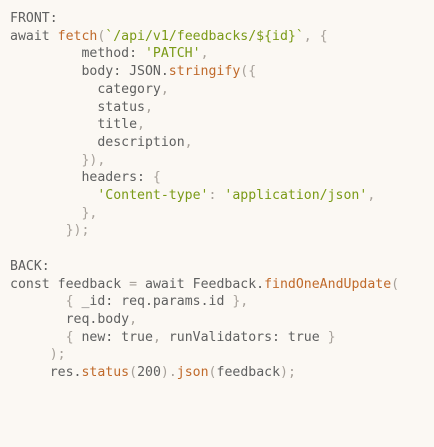  I want to click on code-token-punct: }),, so click(58, 160).